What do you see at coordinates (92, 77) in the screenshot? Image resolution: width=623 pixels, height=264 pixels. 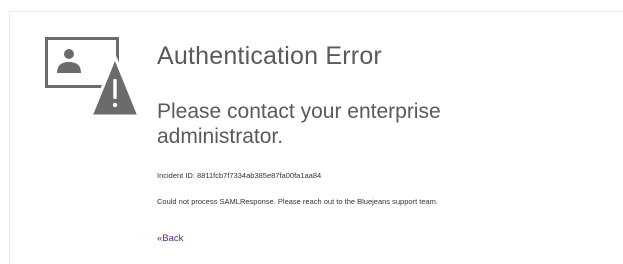 I see `user-screen-warning-icon` at bounding box center [92, 77].